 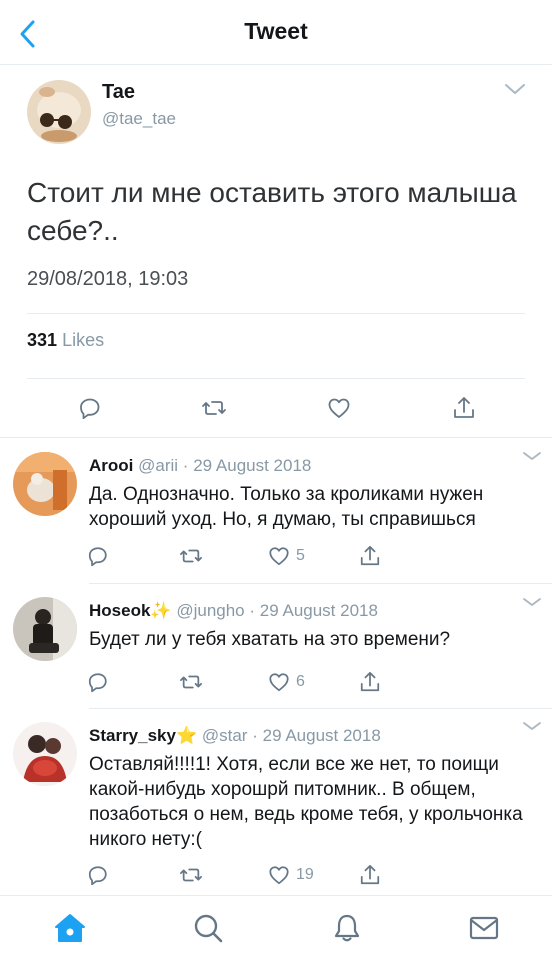 What do you see at coordinates (42, 340) in the screenshot?
I see `likes-count: 331` at bounding box center [42, 340].